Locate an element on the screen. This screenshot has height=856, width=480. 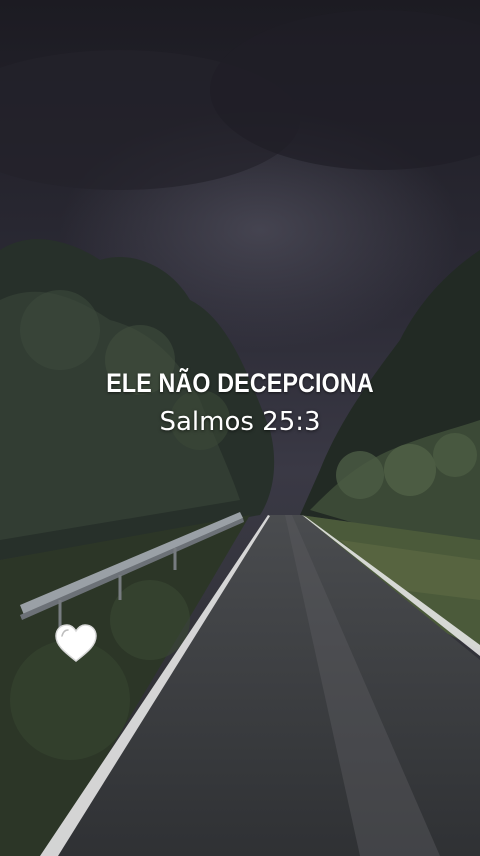
verse-caption: ELE NÃO DECEPCIONA Salmos 25:3 is located at coordinates (240, 402).